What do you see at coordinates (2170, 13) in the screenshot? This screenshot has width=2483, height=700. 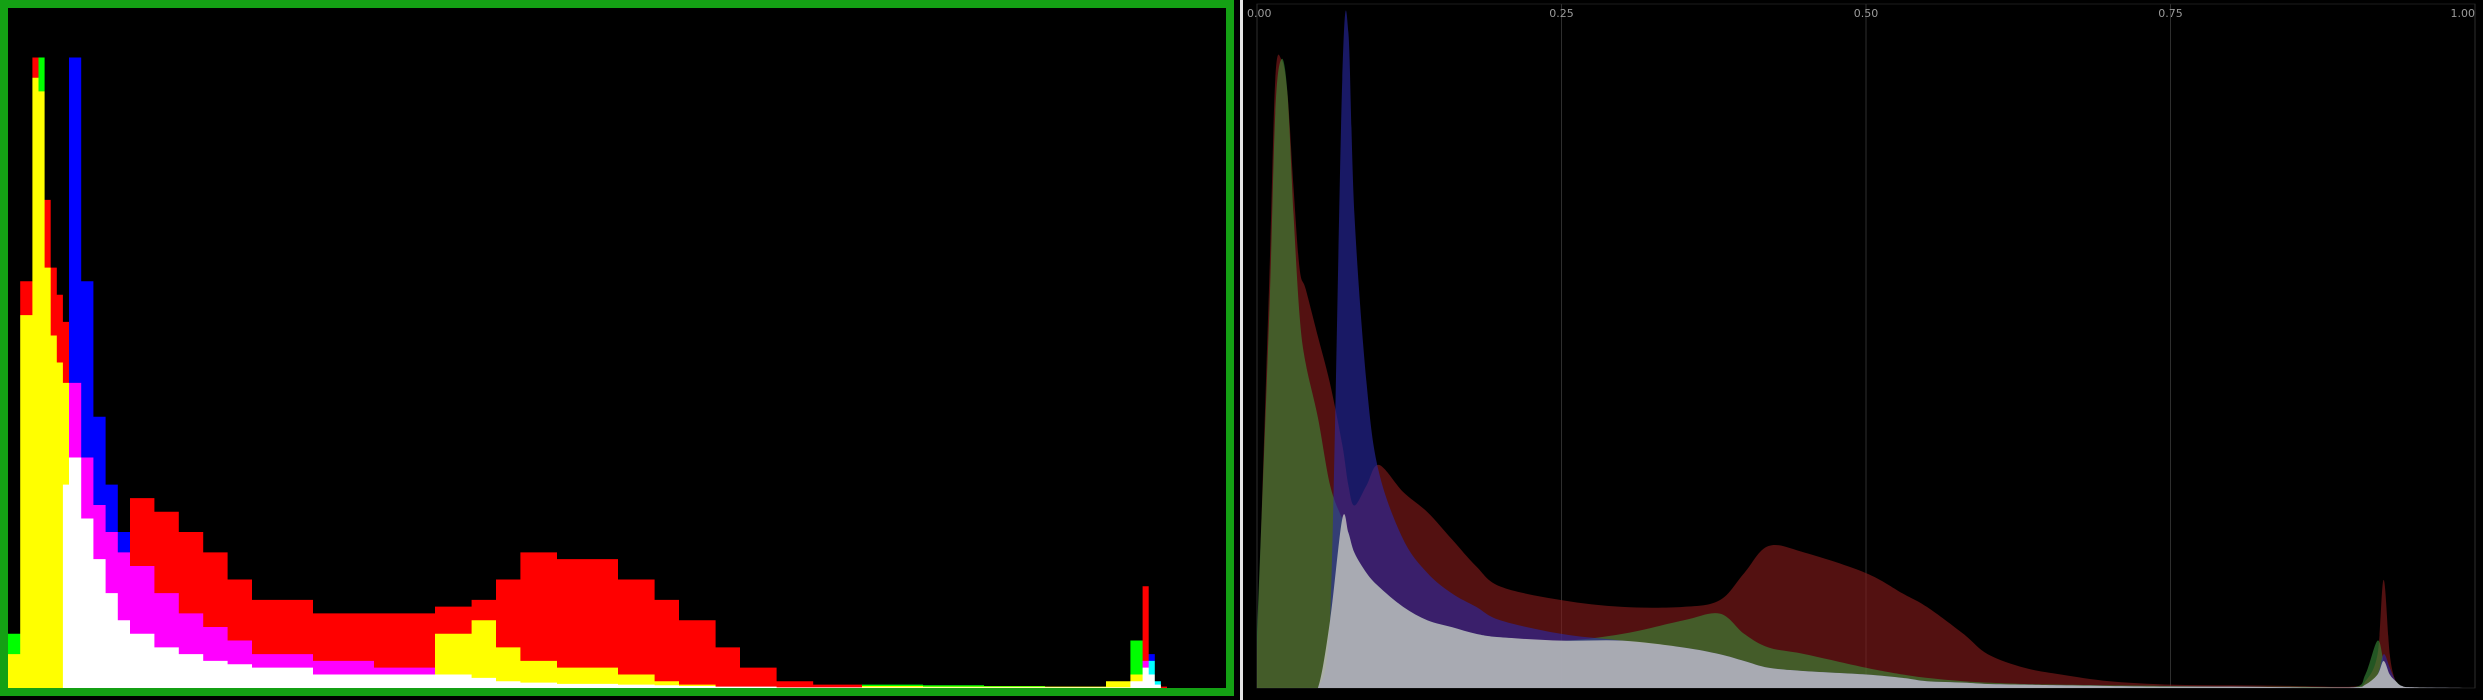 I see `right-x-tick-label-3: 0.75` at bounding box center [2170, 13].